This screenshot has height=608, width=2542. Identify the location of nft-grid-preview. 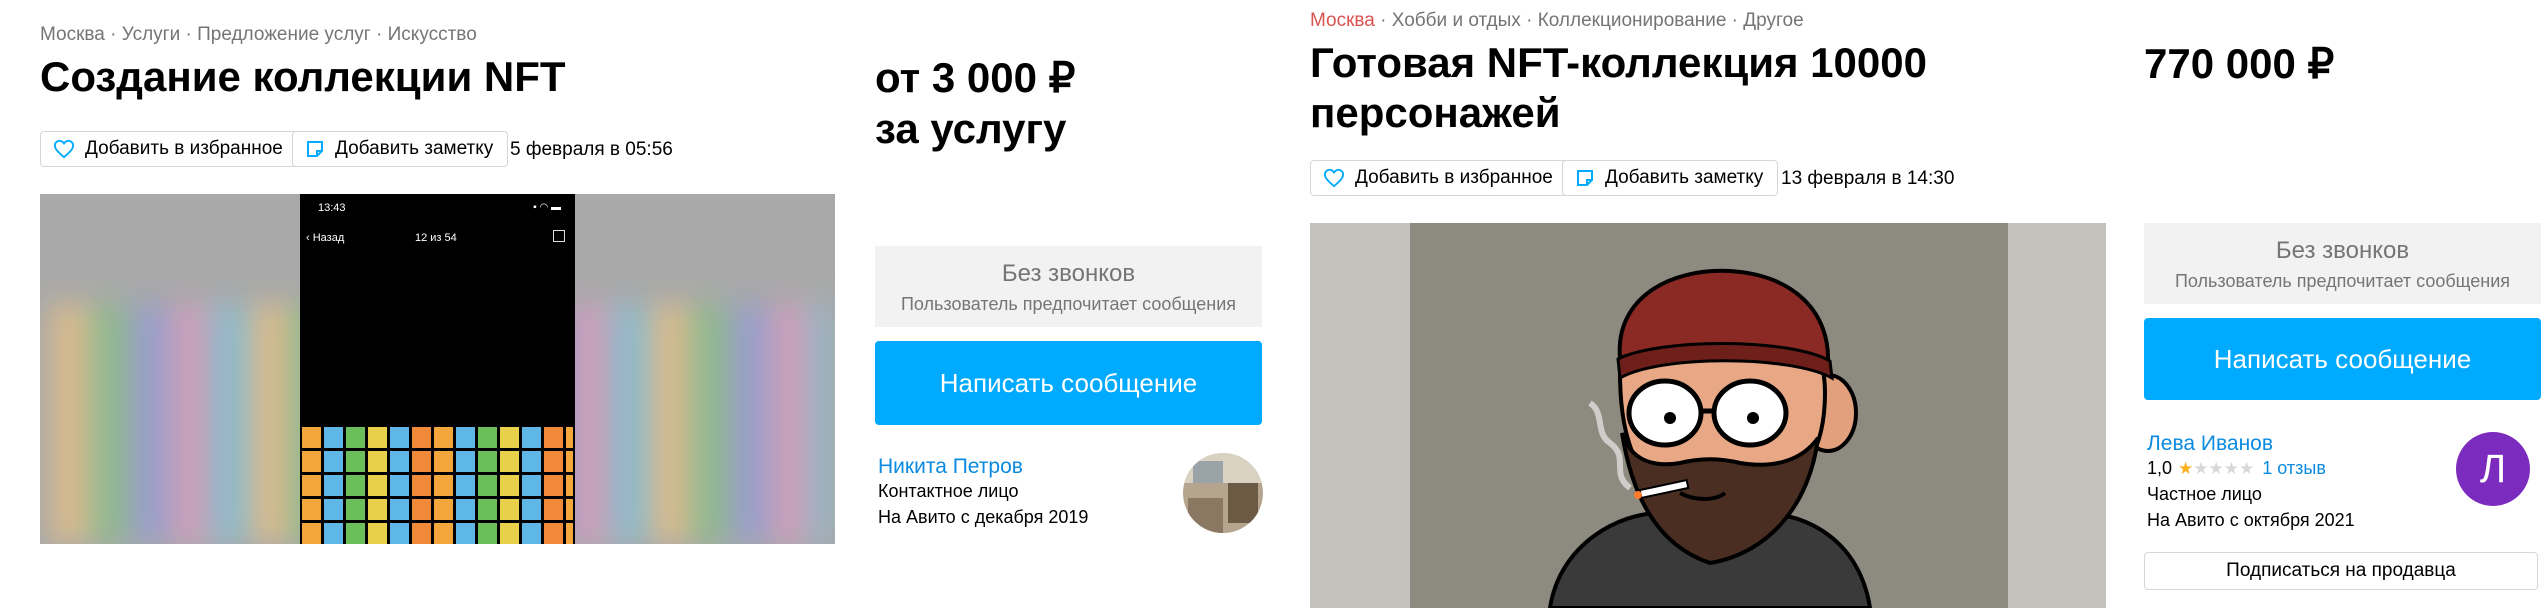
(437, 485).